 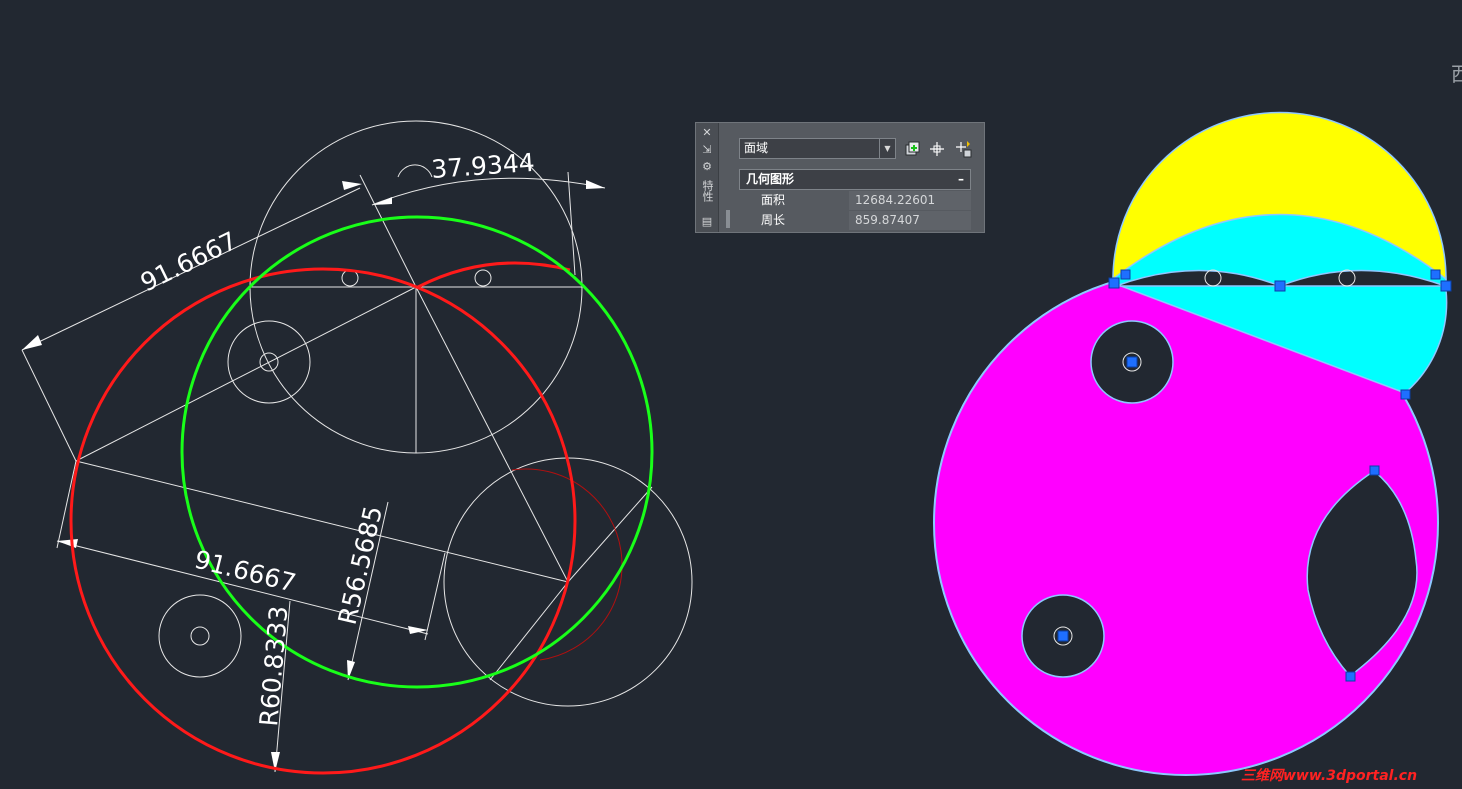 What do you see at coordinates (910, 220) in the screenshot?
I see `property-value: 859.87407` at bounding box center [910, 220].